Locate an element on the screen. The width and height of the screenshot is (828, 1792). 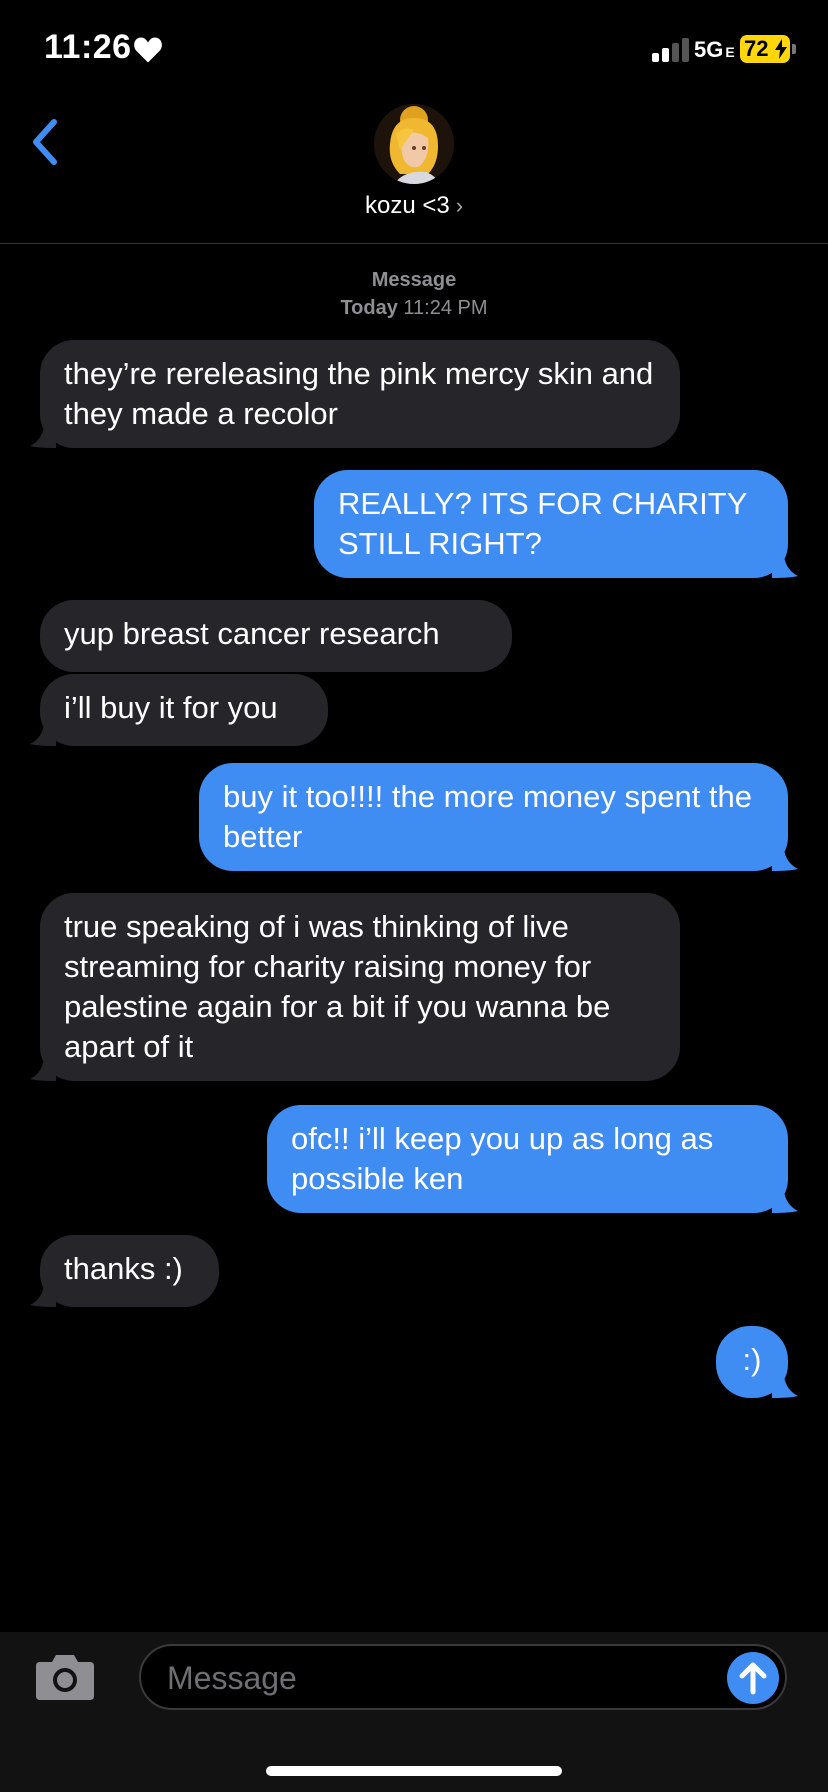
heart-icon is located at coordinates (148, 50).